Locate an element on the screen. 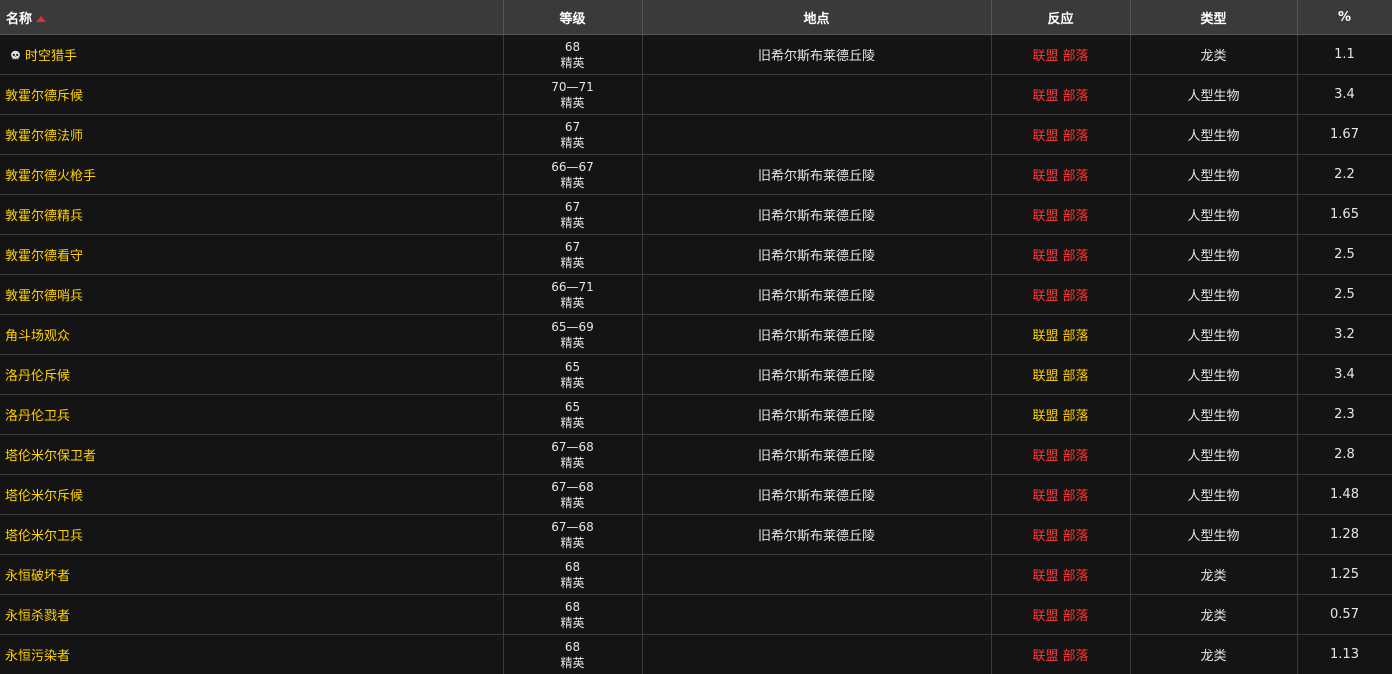 The height and width of the screenshot is (674, 1392). npc-name-link: 塔伦米尔卫兵 is located at coordinates (44, 536).